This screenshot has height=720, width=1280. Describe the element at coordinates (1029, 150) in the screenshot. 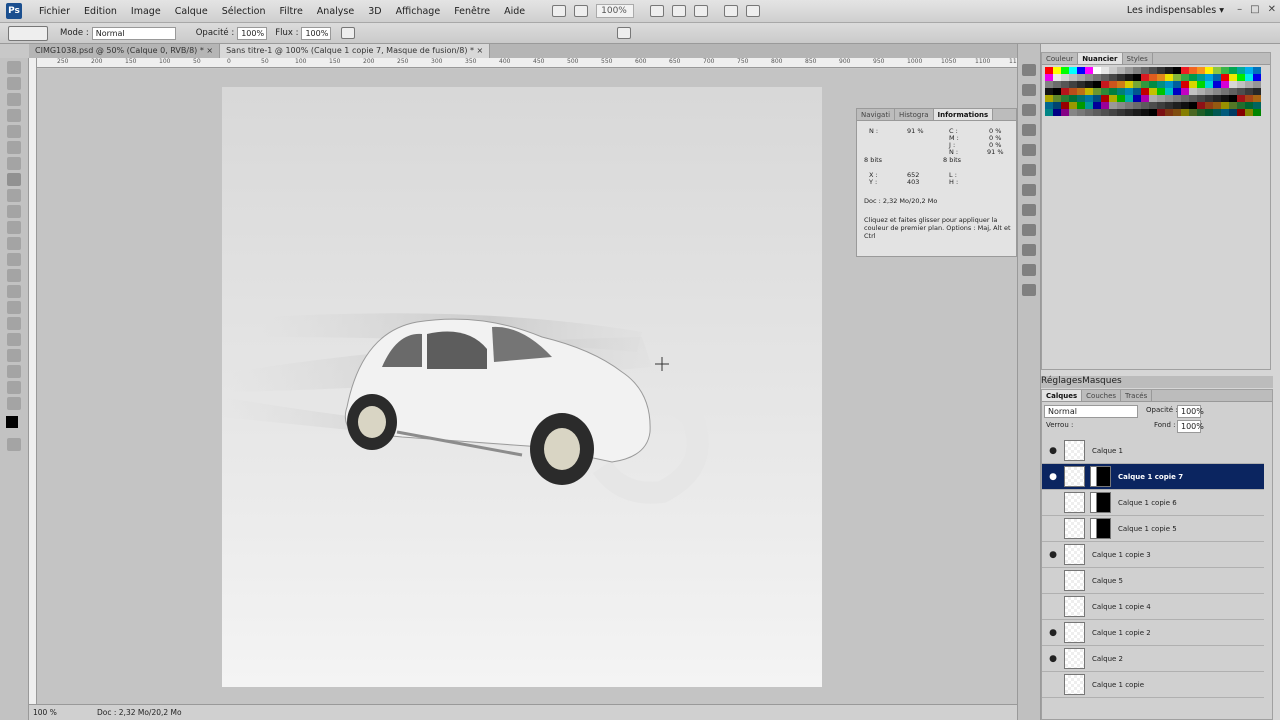

I see `info-icon` at that location.